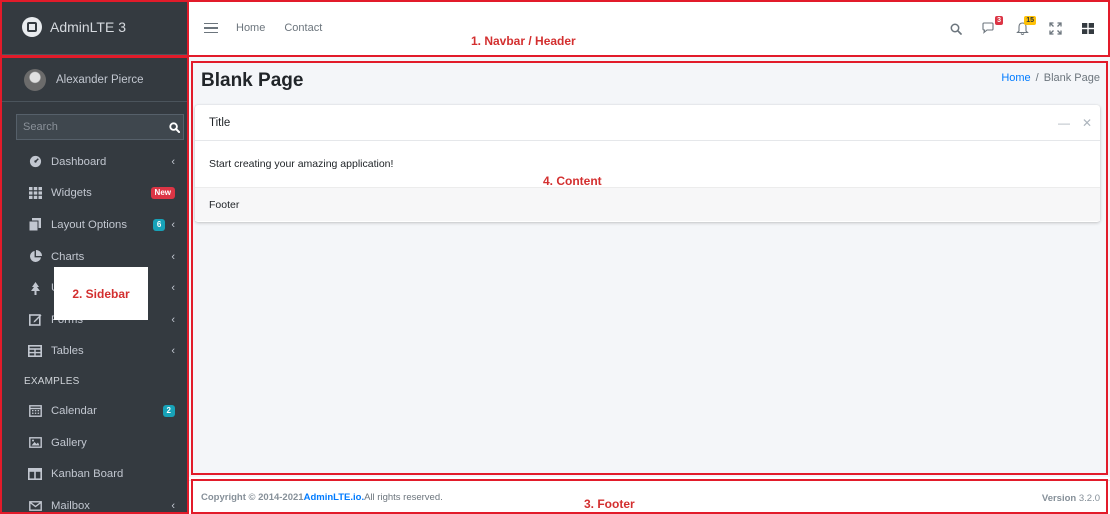 The width and height of the screenshot is (1110, 514). What do you see at coordinates (303, 28) in the screenshot?
I see `nav-link-contact: Contact` at bounding box center [303, 28].